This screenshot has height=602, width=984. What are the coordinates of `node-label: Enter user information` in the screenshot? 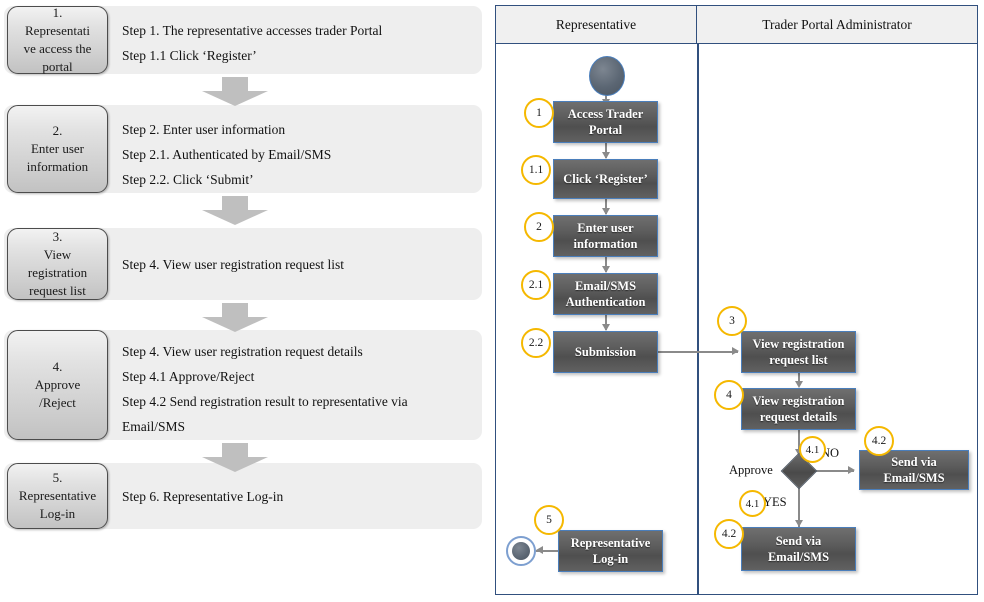 It's located at (605, 236).